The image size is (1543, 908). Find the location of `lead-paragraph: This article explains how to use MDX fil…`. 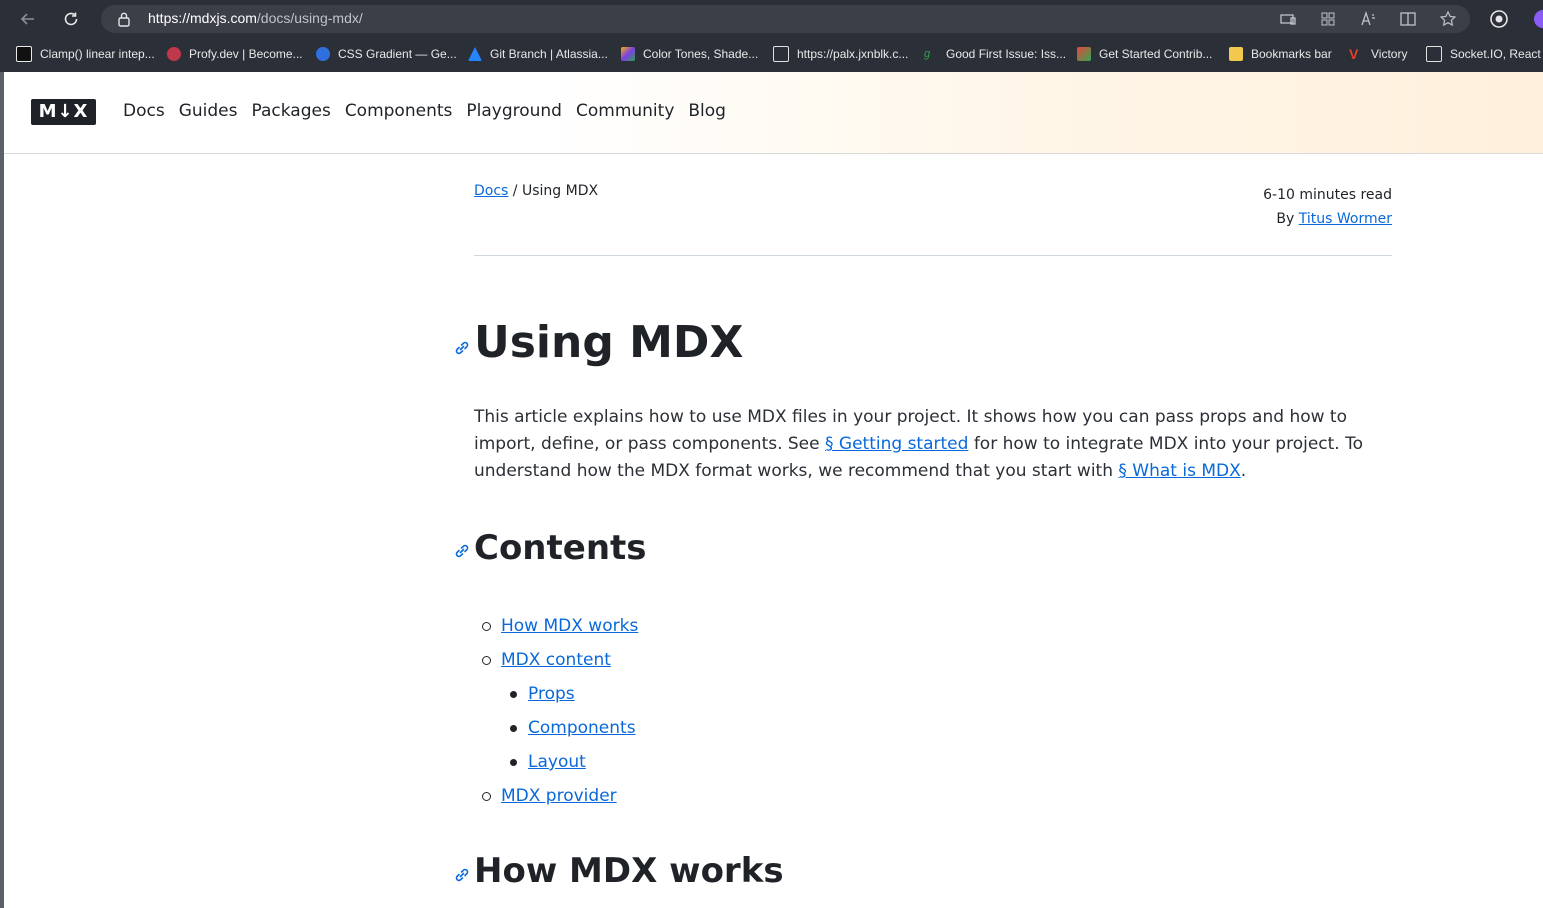

lead-paragraph: This article explains how to use MDX fil… is located at coordinates (933, 444).